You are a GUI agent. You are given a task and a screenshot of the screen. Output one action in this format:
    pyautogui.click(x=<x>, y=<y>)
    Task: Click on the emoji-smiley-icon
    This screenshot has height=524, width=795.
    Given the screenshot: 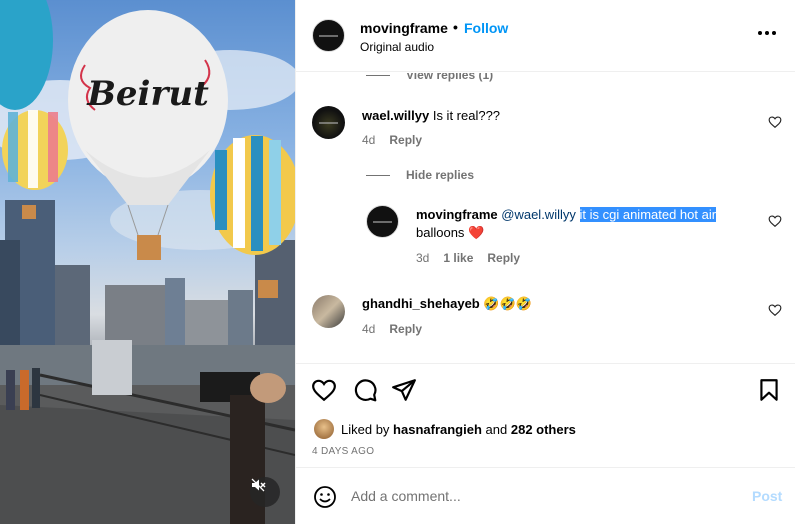 What is the action you would take?
    pyautogui.click(x=325, y=497)
    